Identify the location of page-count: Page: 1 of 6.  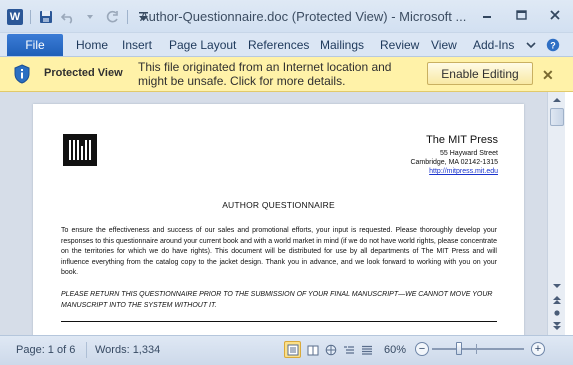
(45, 350).